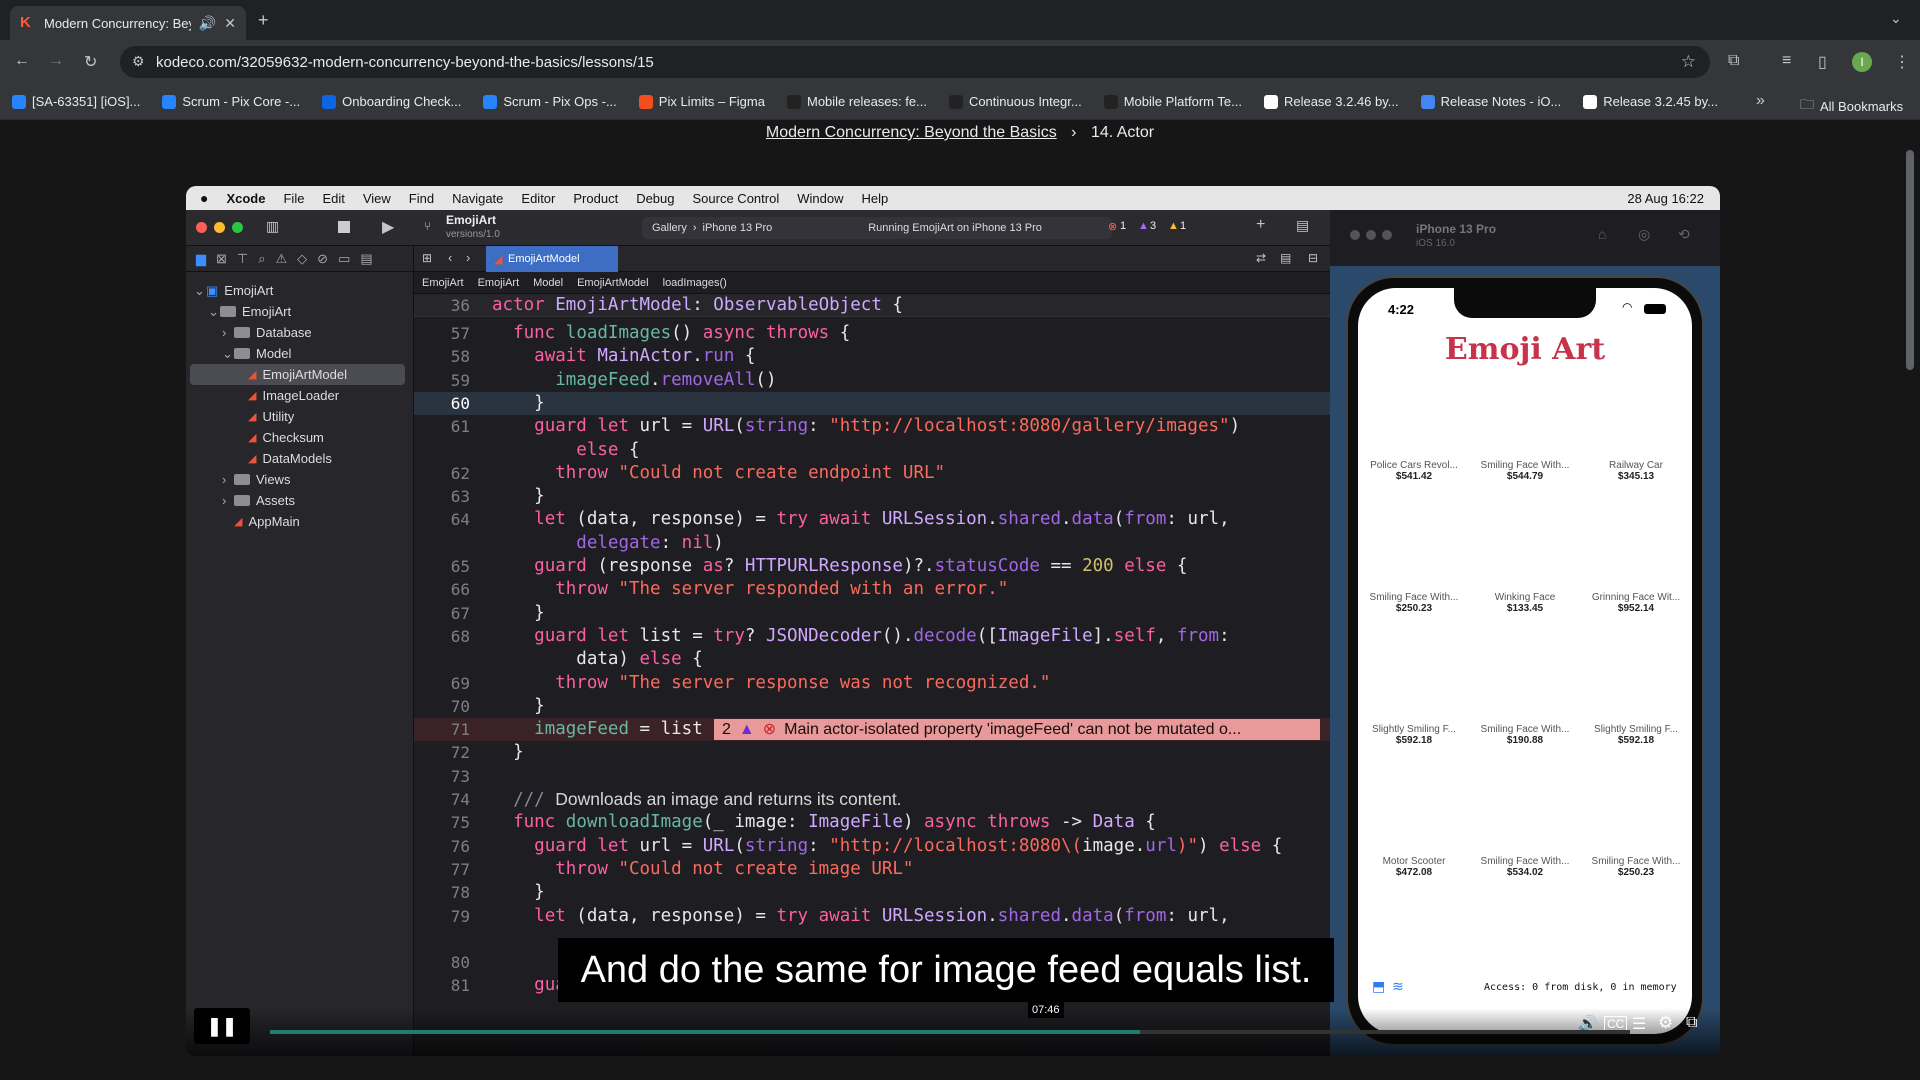 Image resolution: width=1920 pixels, height=1080 pixels. What do you see at coordinates (548, 283) in the screenshot?
I see `jump-bar-item: Model` at bounding box center [548, 283].